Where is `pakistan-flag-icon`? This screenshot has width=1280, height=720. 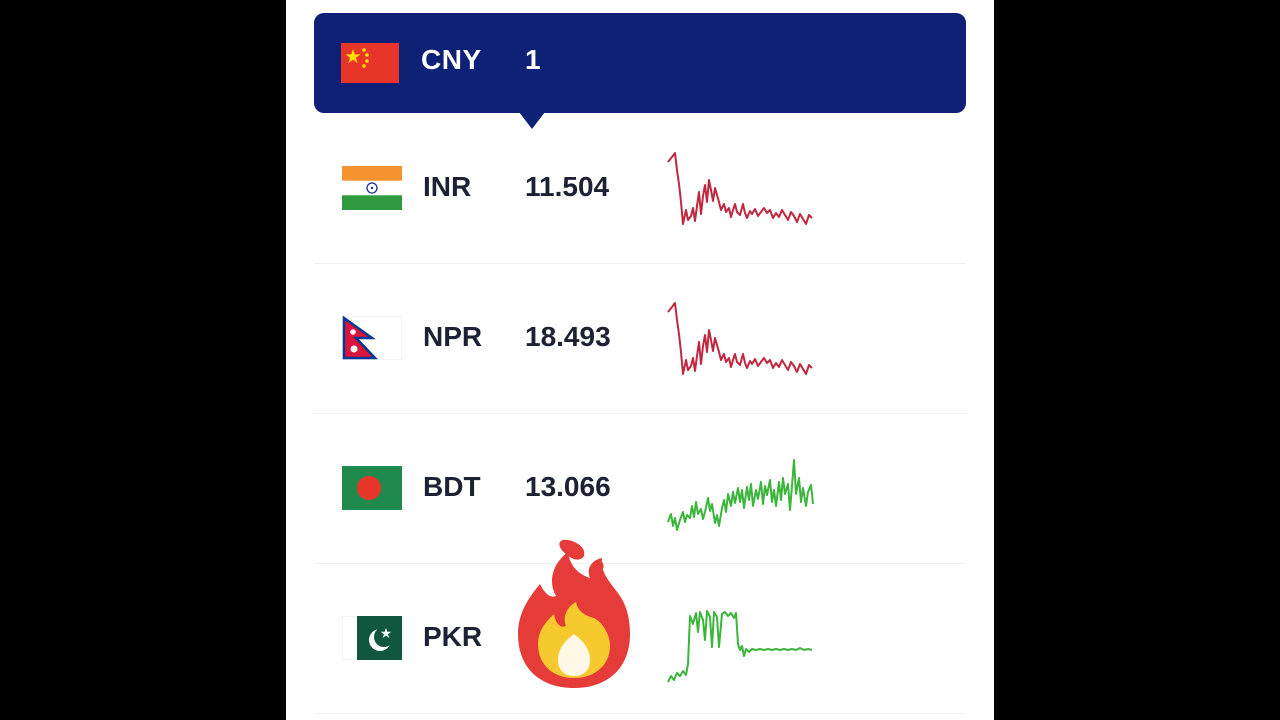 pakistan-flag-icon is located at coordinates (372, 638).